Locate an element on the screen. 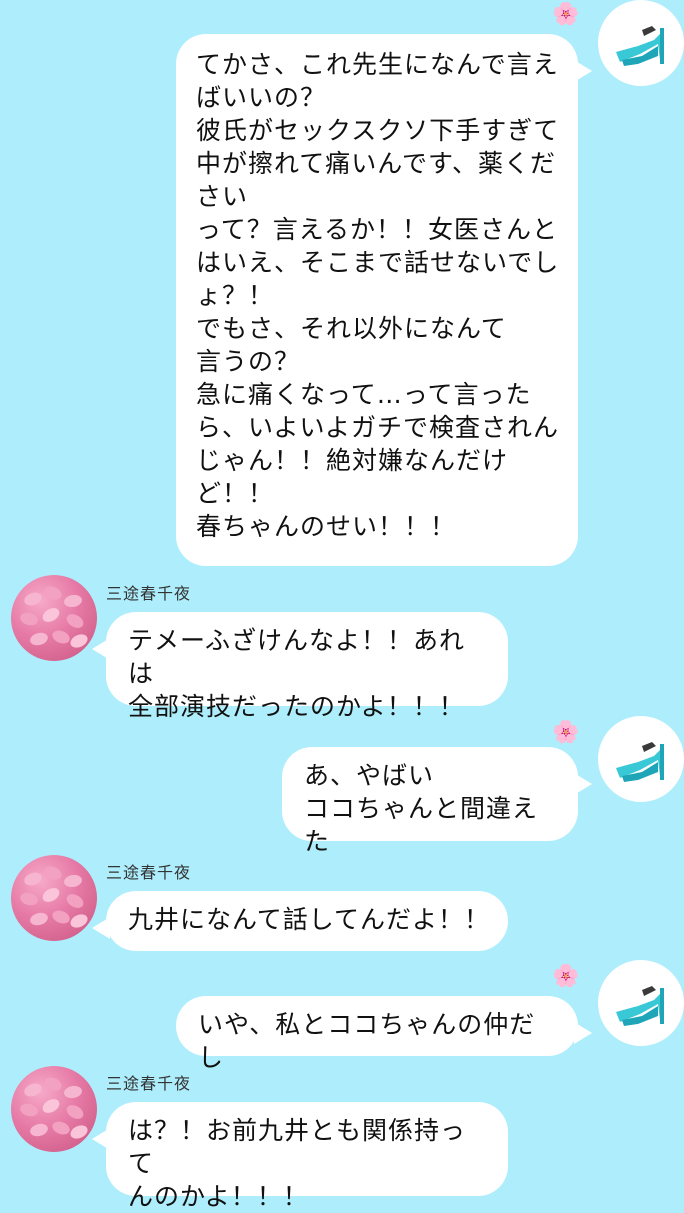 Image resolution: width=684 pixels, height=1213 pixels. chat-bubble-other-3: は？！お前九井とも関係持って んのかよ！！！ is located at coordinates (300, 1156).